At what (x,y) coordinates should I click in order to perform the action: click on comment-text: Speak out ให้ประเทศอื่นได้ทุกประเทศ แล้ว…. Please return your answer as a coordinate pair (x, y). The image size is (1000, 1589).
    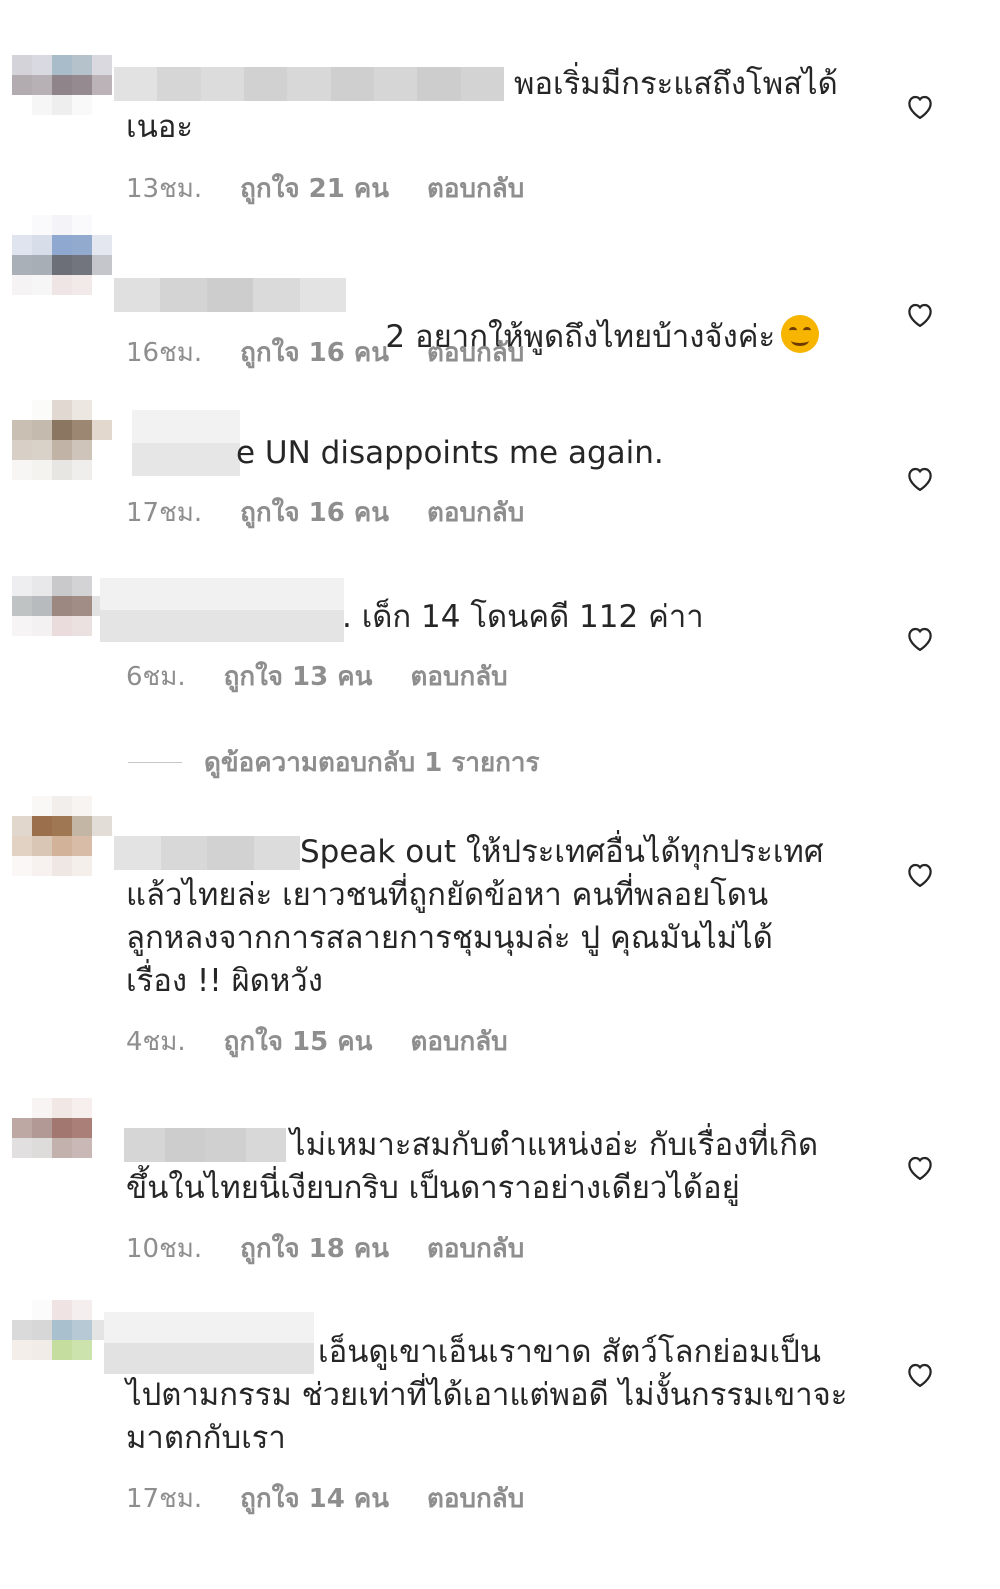
    Looking at the image, I should click on (475, 916).